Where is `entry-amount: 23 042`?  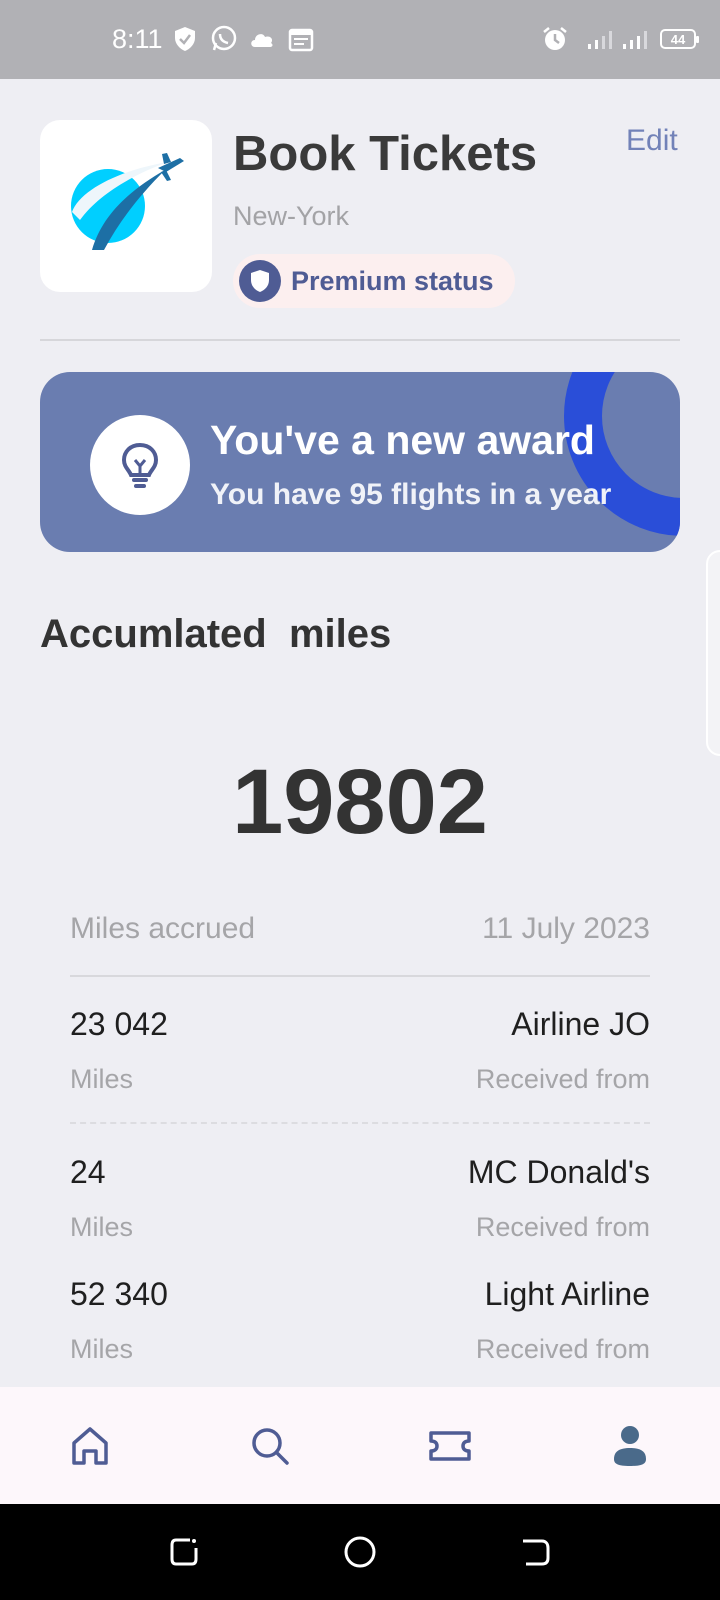 entry-amount: 23 042 is located at coordinates (119, 1024).